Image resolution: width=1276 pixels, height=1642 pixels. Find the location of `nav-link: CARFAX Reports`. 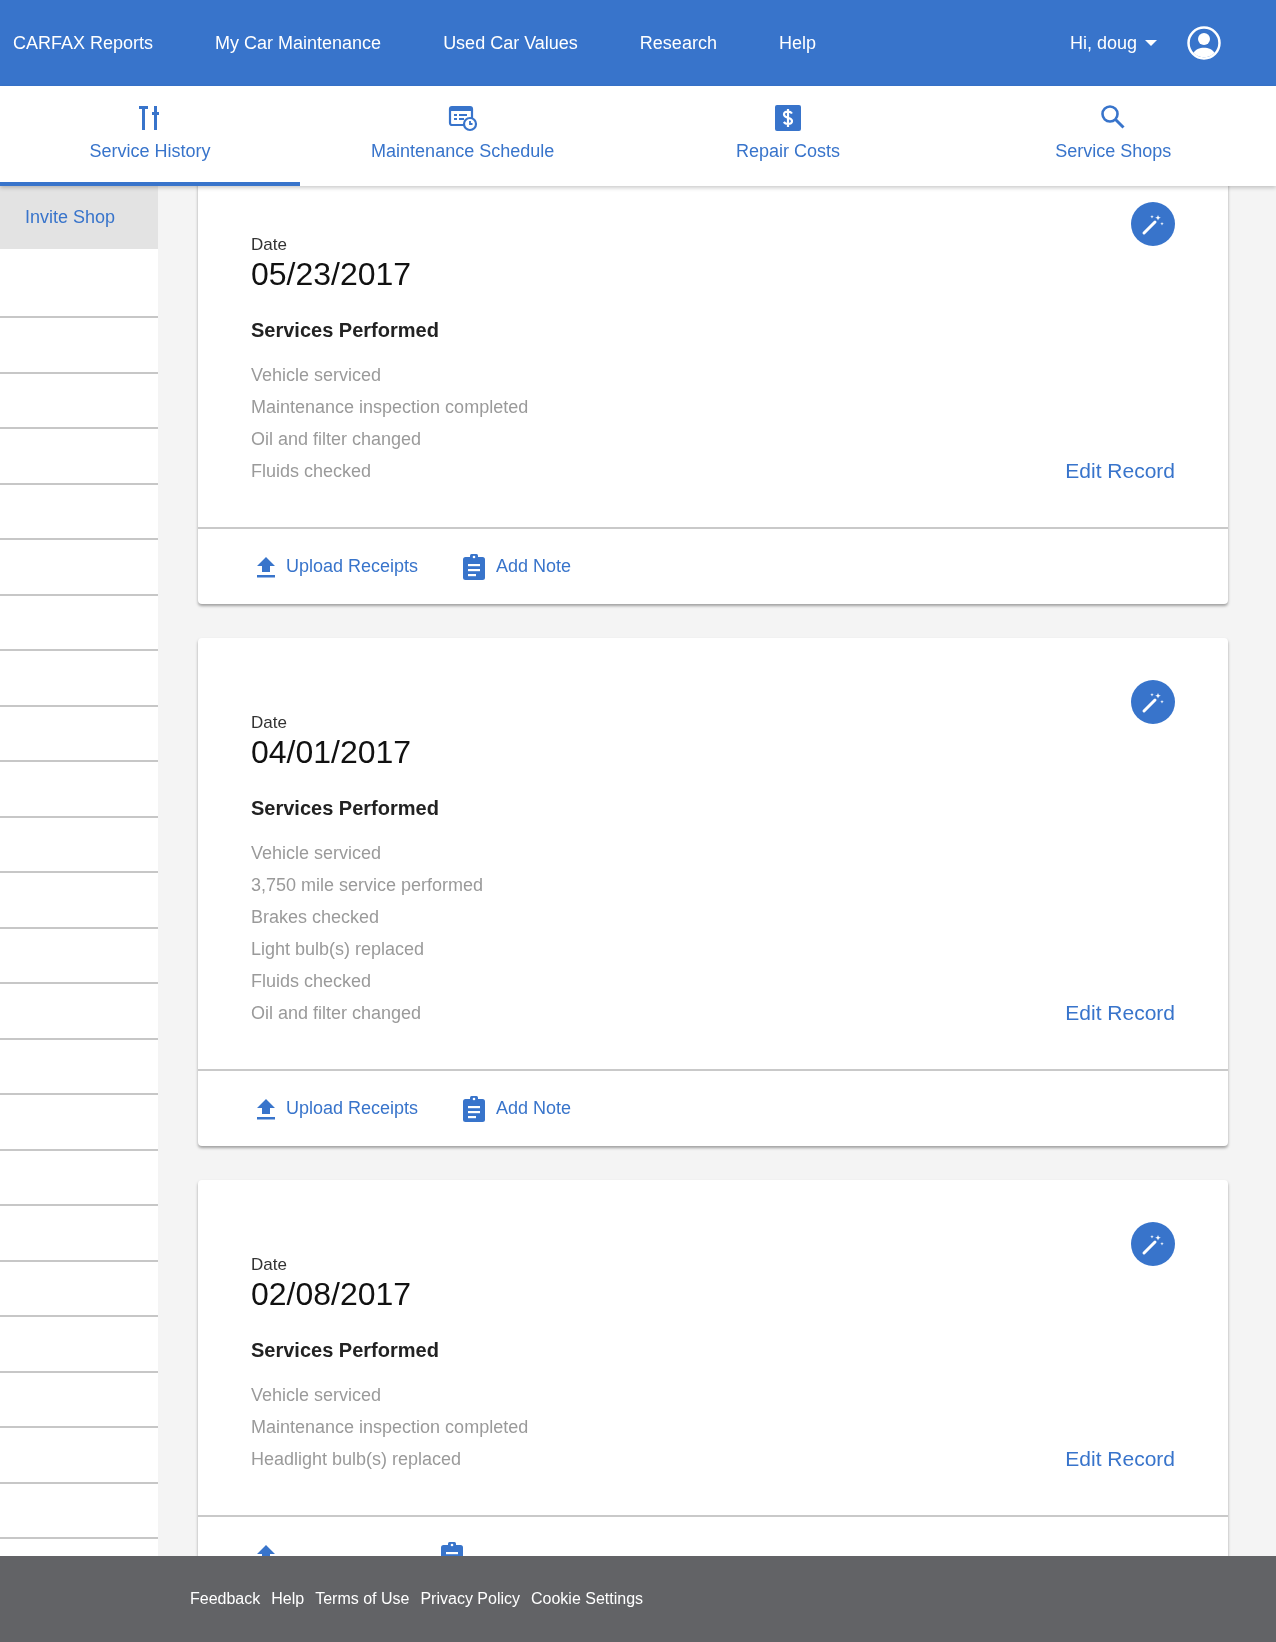

nav-link: CARFAX Reports is located at coordinates (83, 43).